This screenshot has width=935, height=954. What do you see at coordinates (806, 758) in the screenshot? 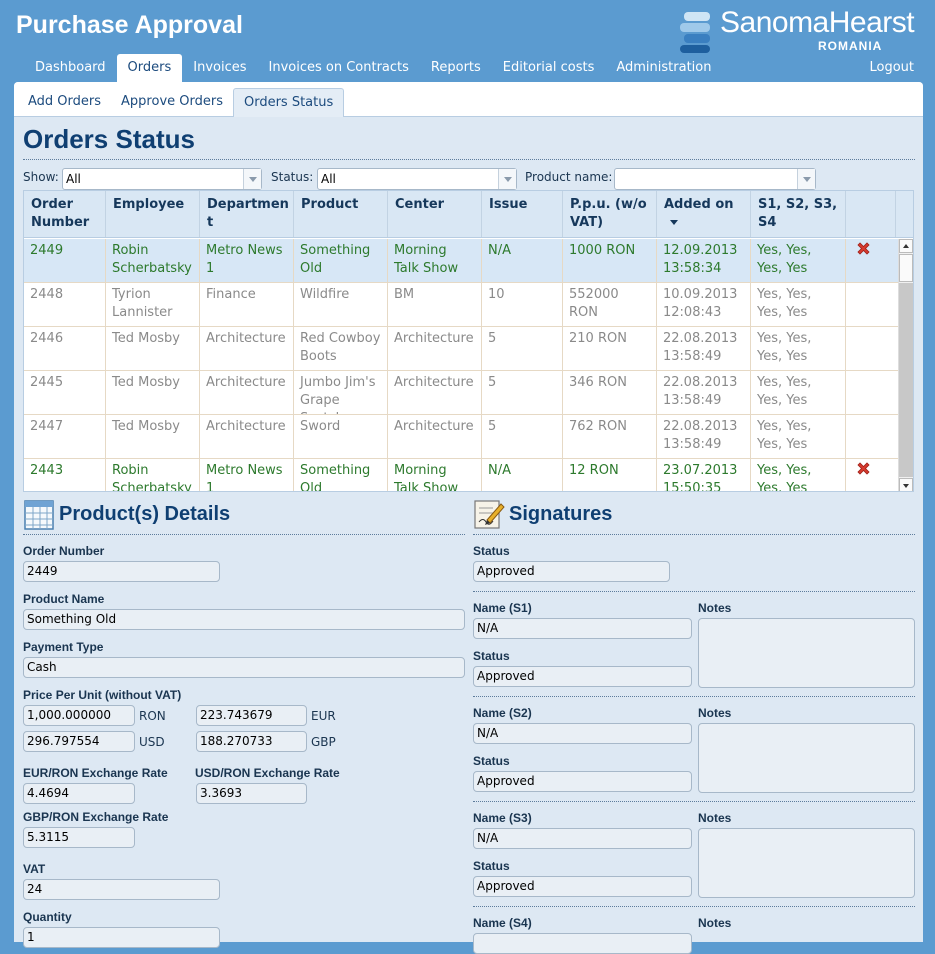
I see `s2-notes-textarea` at bounding box center [806, 758].